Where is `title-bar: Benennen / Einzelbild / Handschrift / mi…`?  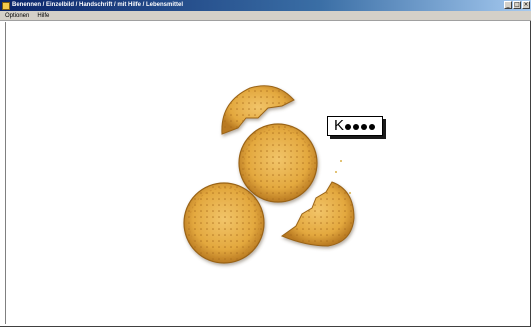
title-bar: Benennen / Einzelbild / Handschrift / mi… is located at coordinates (265, 5).